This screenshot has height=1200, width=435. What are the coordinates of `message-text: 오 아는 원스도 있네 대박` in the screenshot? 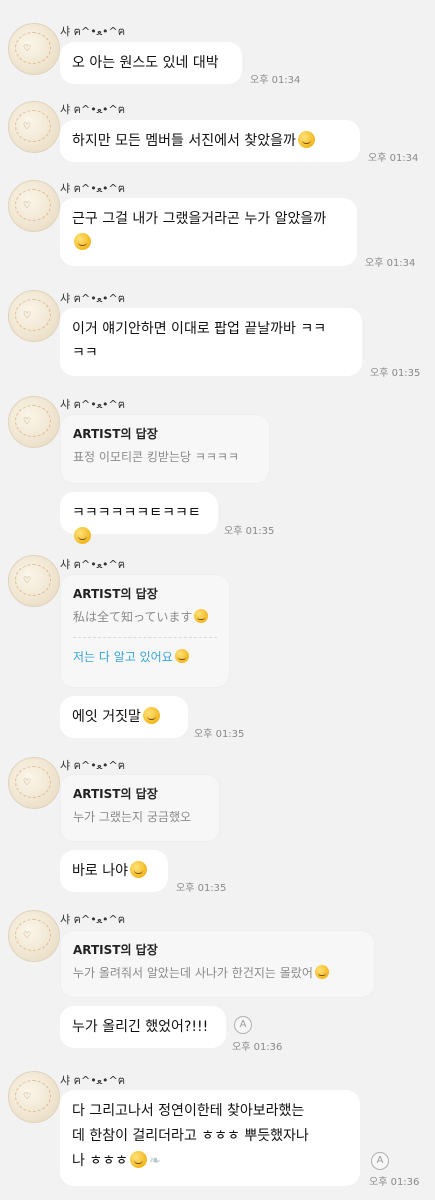 It's located at (145, 63).